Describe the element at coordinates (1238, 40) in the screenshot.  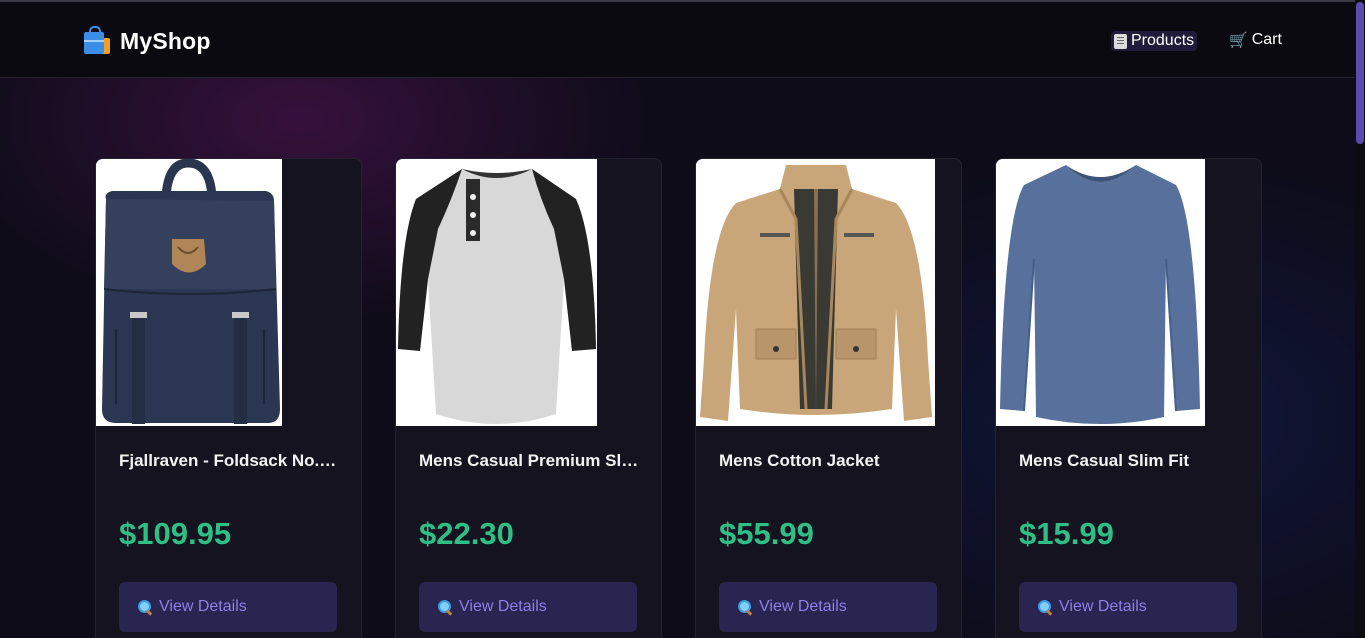
I see `cart-icon: 🛒` at that location.